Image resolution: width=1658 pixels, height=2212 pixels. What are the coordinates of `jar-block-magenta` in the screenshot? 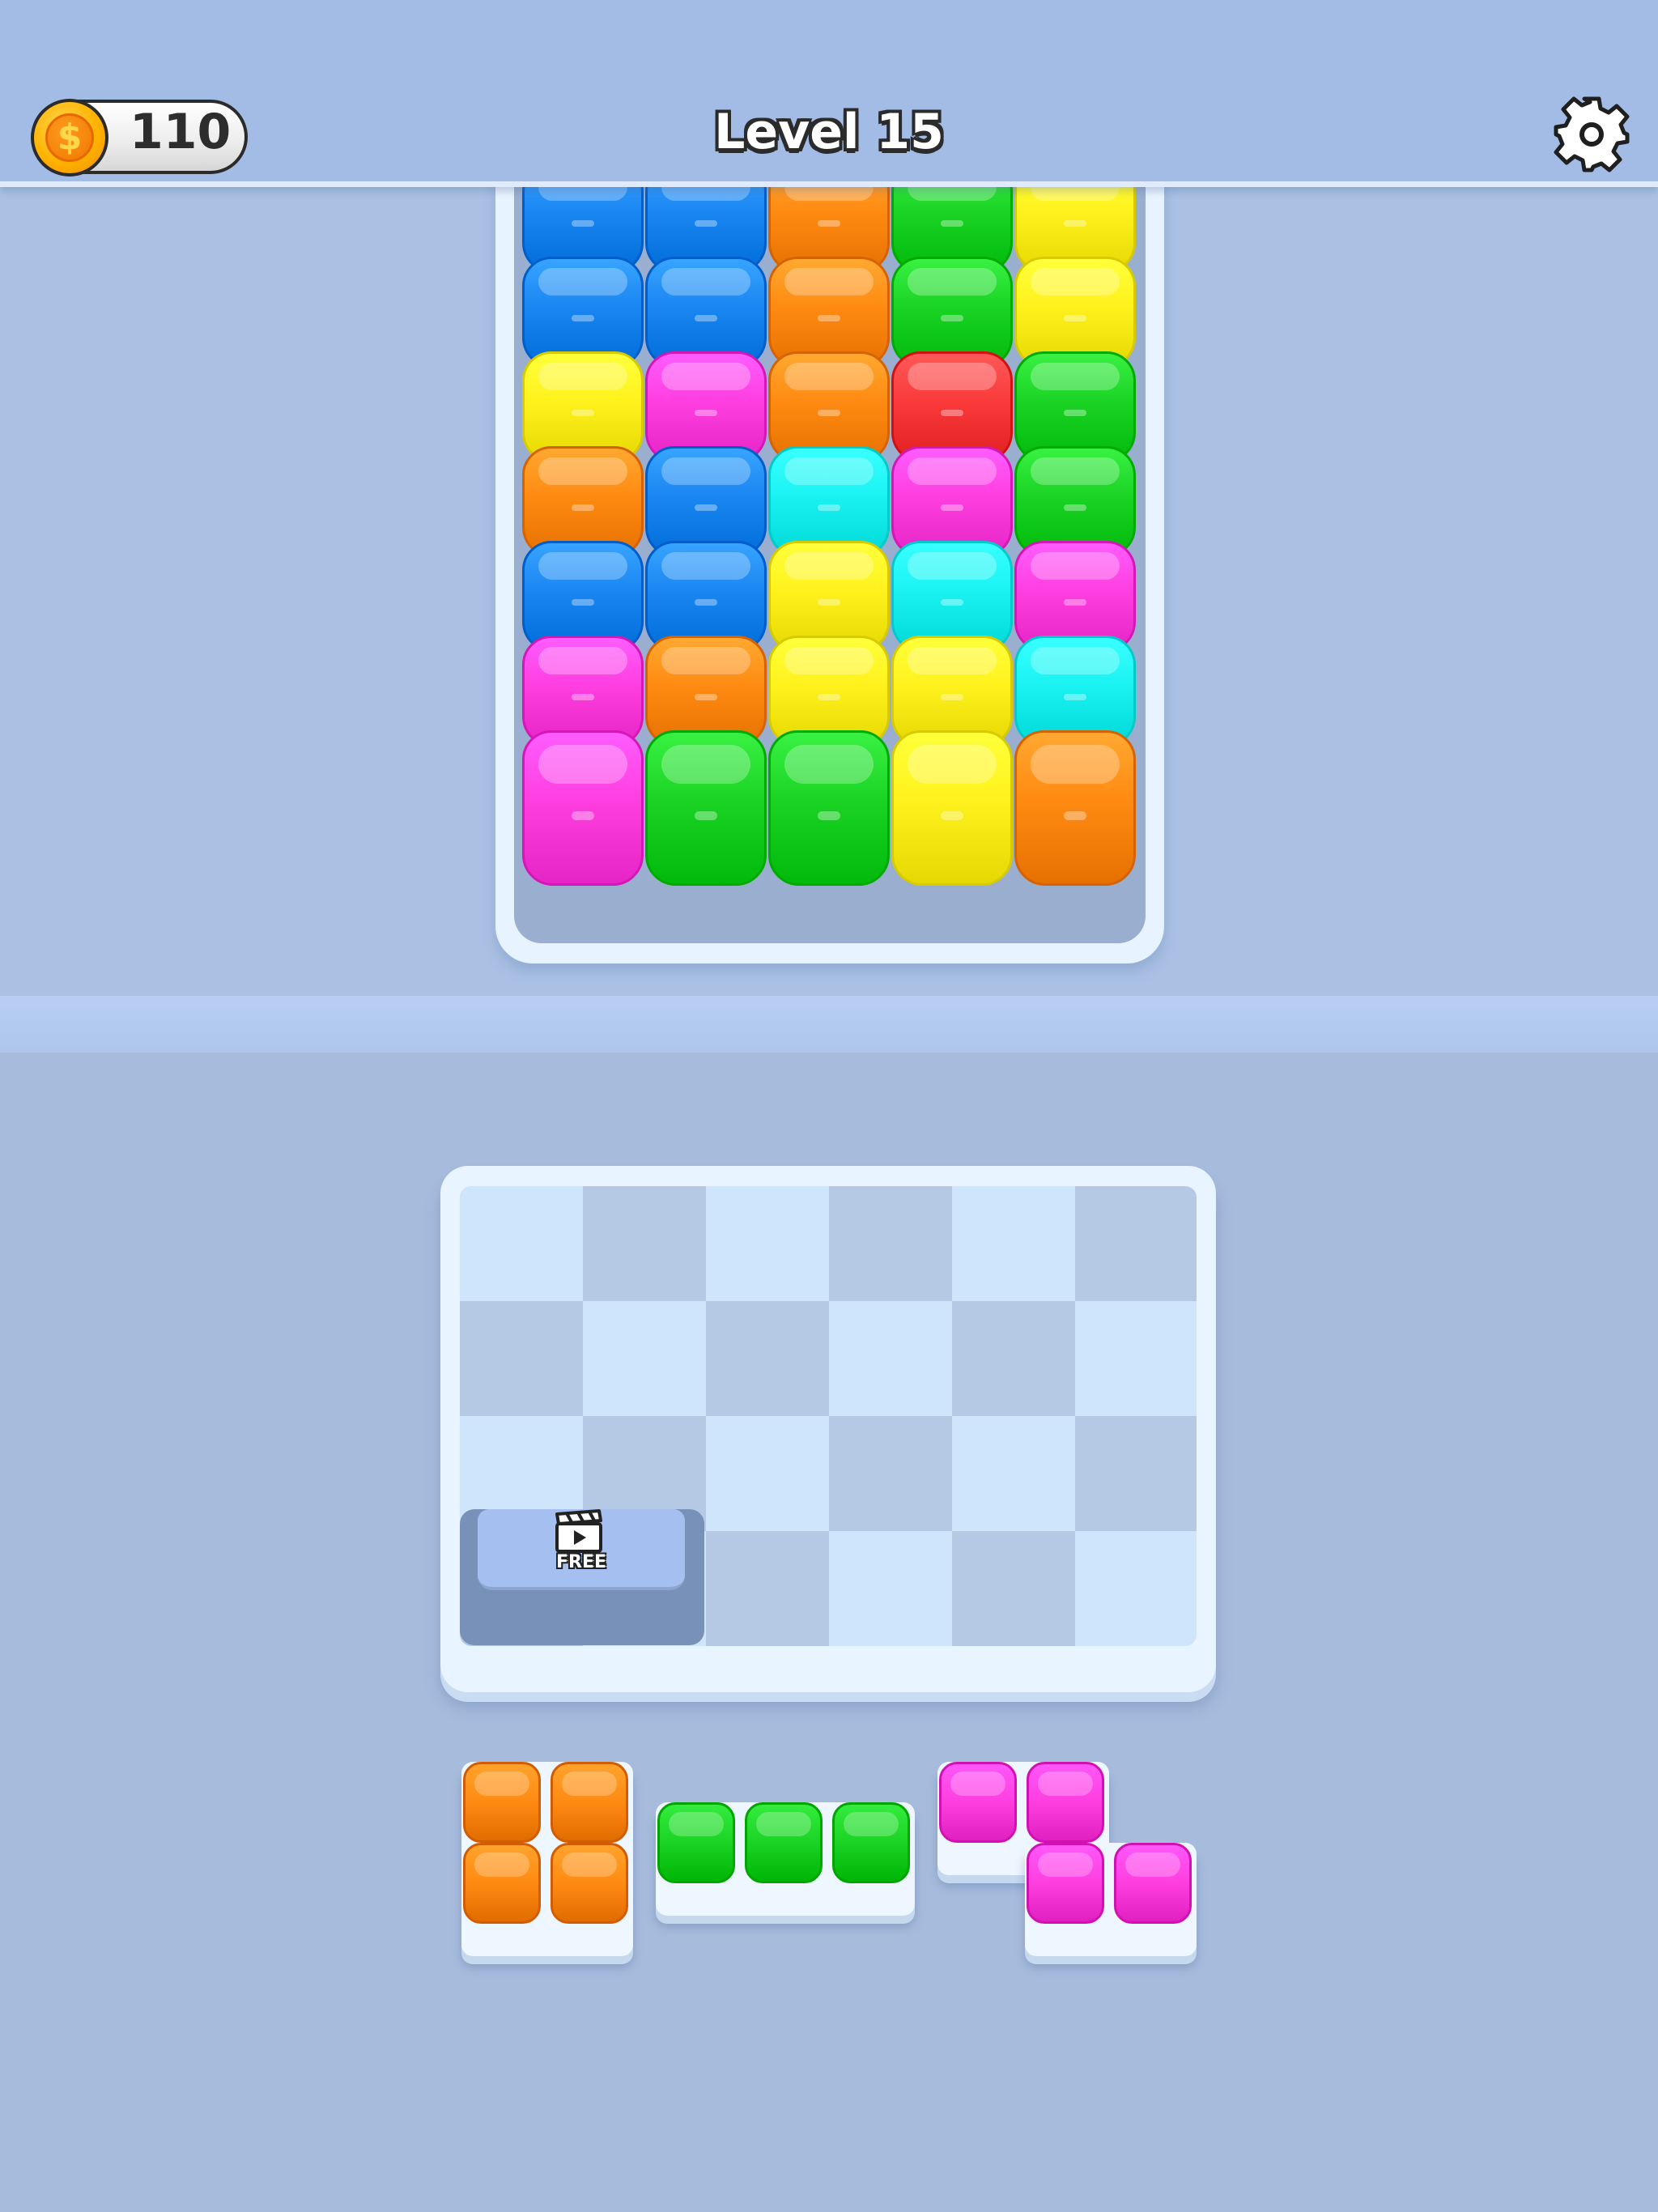 It's located at (583, 808).